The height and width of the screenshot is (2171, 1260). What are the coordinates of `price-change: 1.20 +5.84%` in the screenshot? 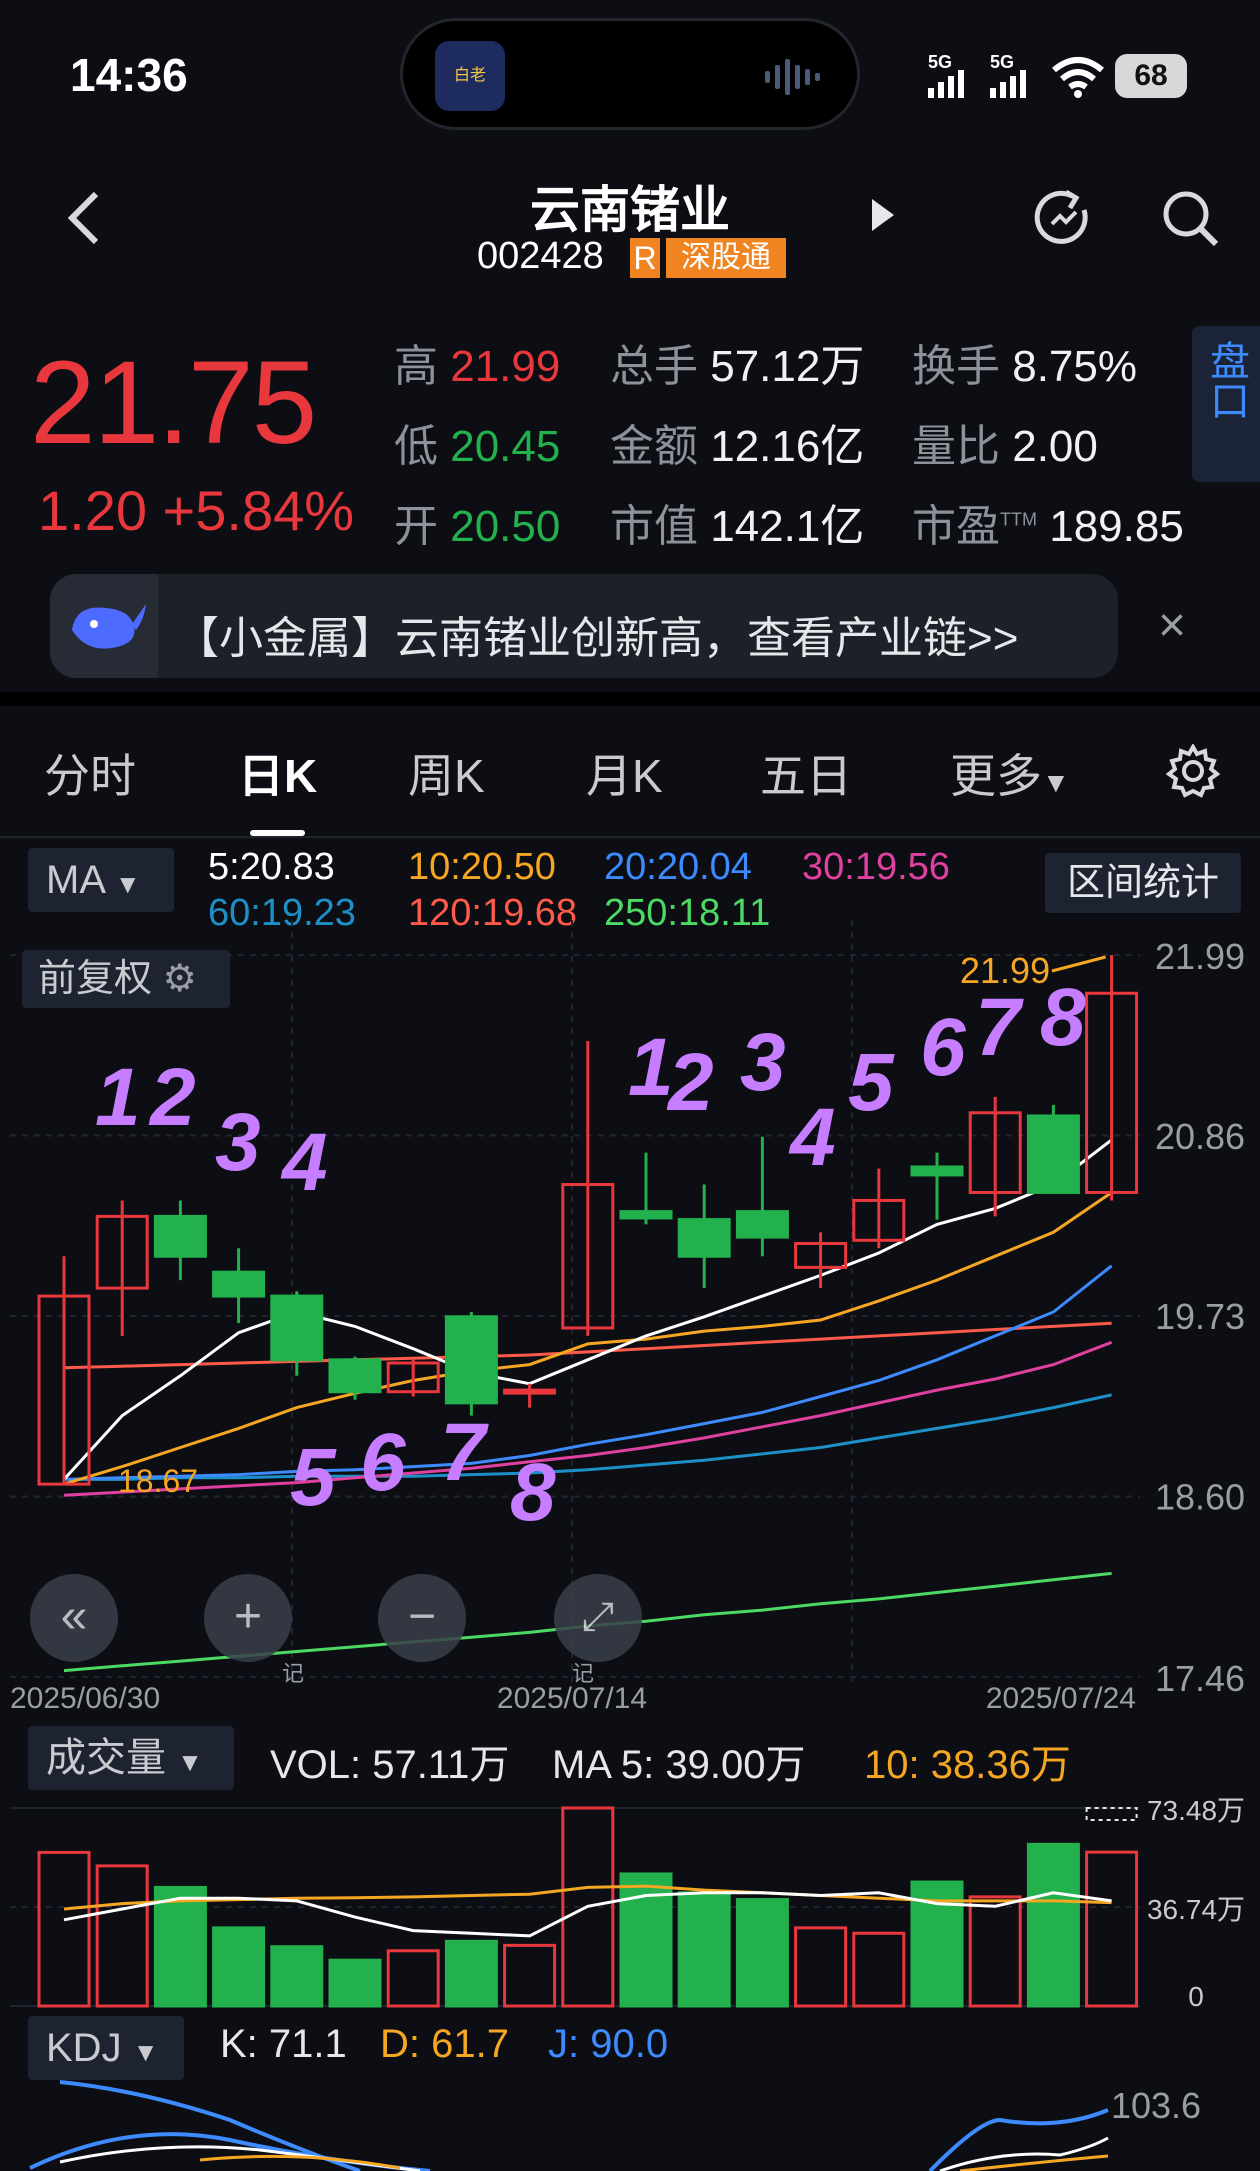 It's located at (196, 510).